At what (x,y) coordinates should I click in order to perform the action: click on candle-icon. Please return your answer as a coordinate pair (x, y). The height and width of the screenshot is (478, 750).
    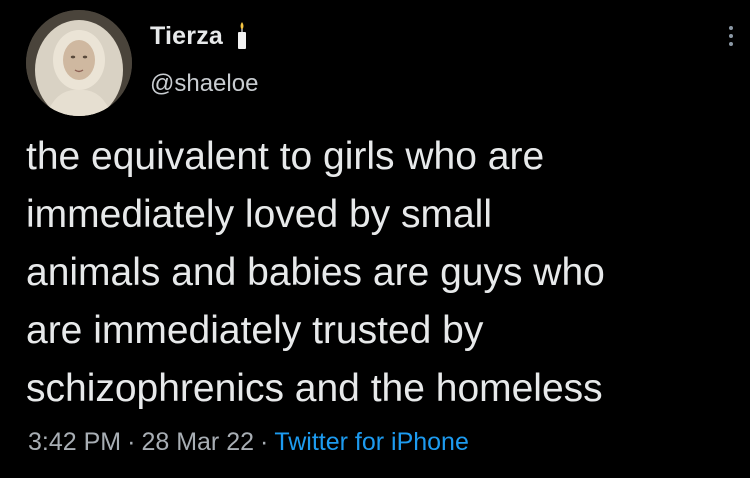
    Looking at the image, I should click on (242, 36).